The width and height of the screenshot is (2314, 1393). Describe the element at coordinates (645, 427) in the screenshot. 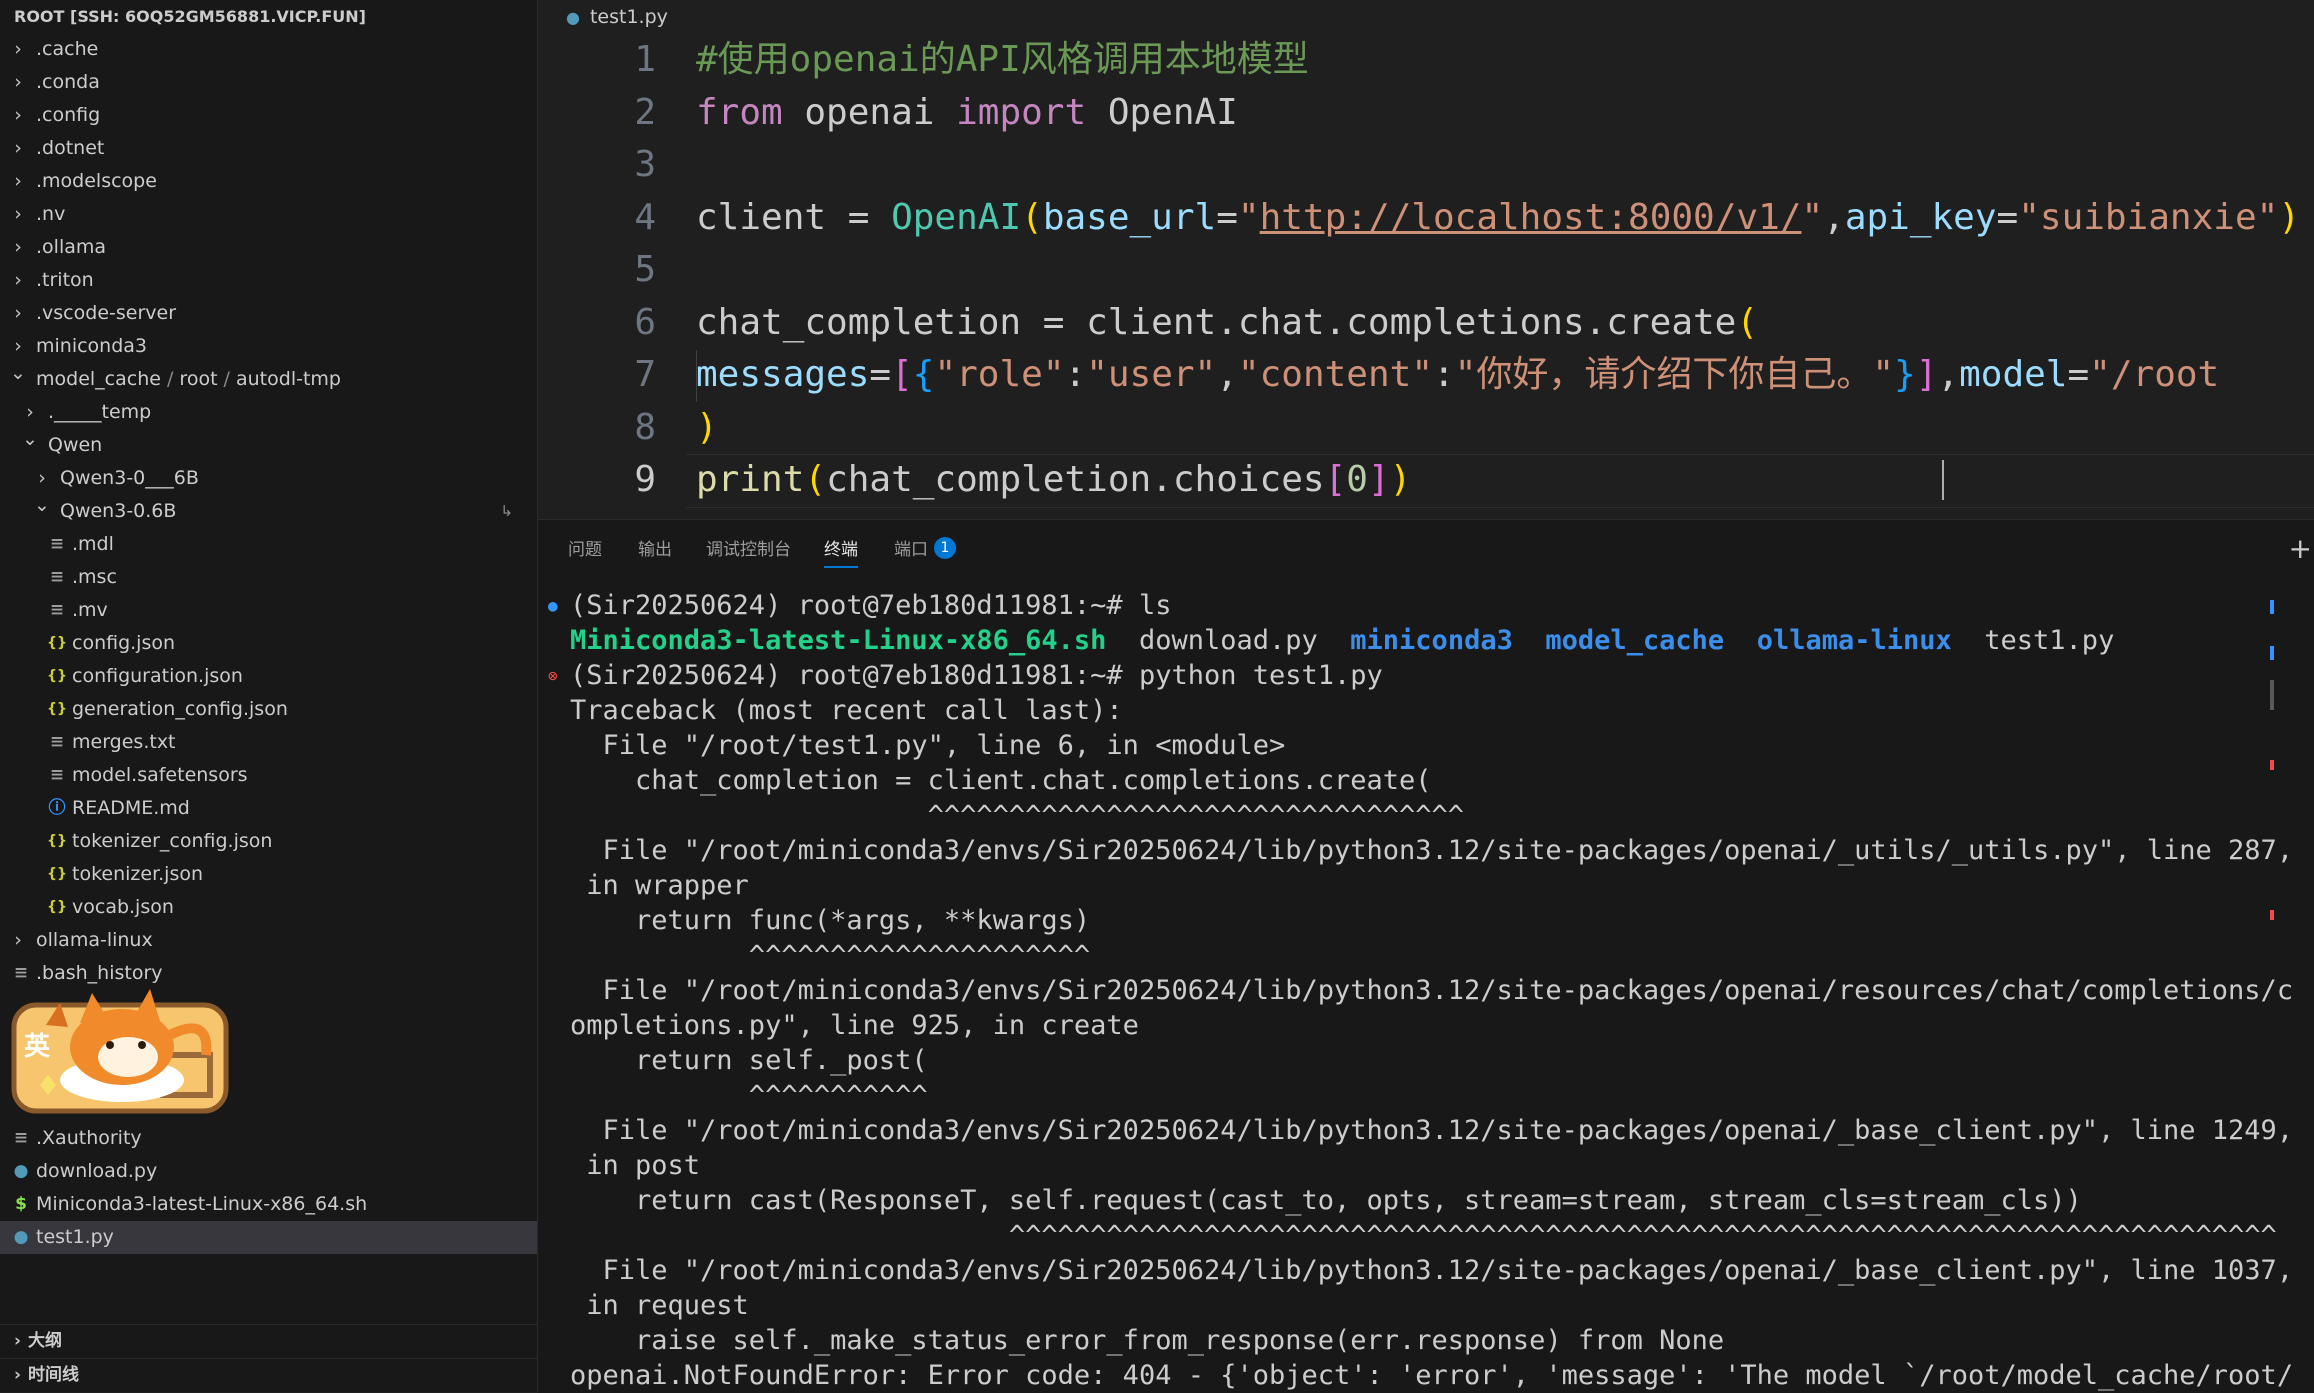

I see `line-number: 8` at that location.